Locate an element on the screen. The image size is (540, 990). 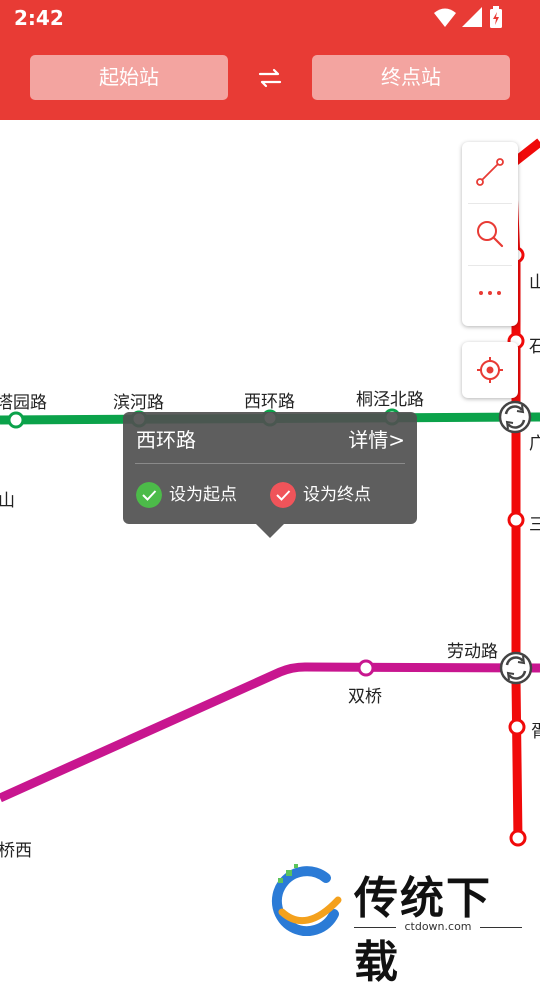
popup-station-name: 西环路 is located at coordinates (166, 440).